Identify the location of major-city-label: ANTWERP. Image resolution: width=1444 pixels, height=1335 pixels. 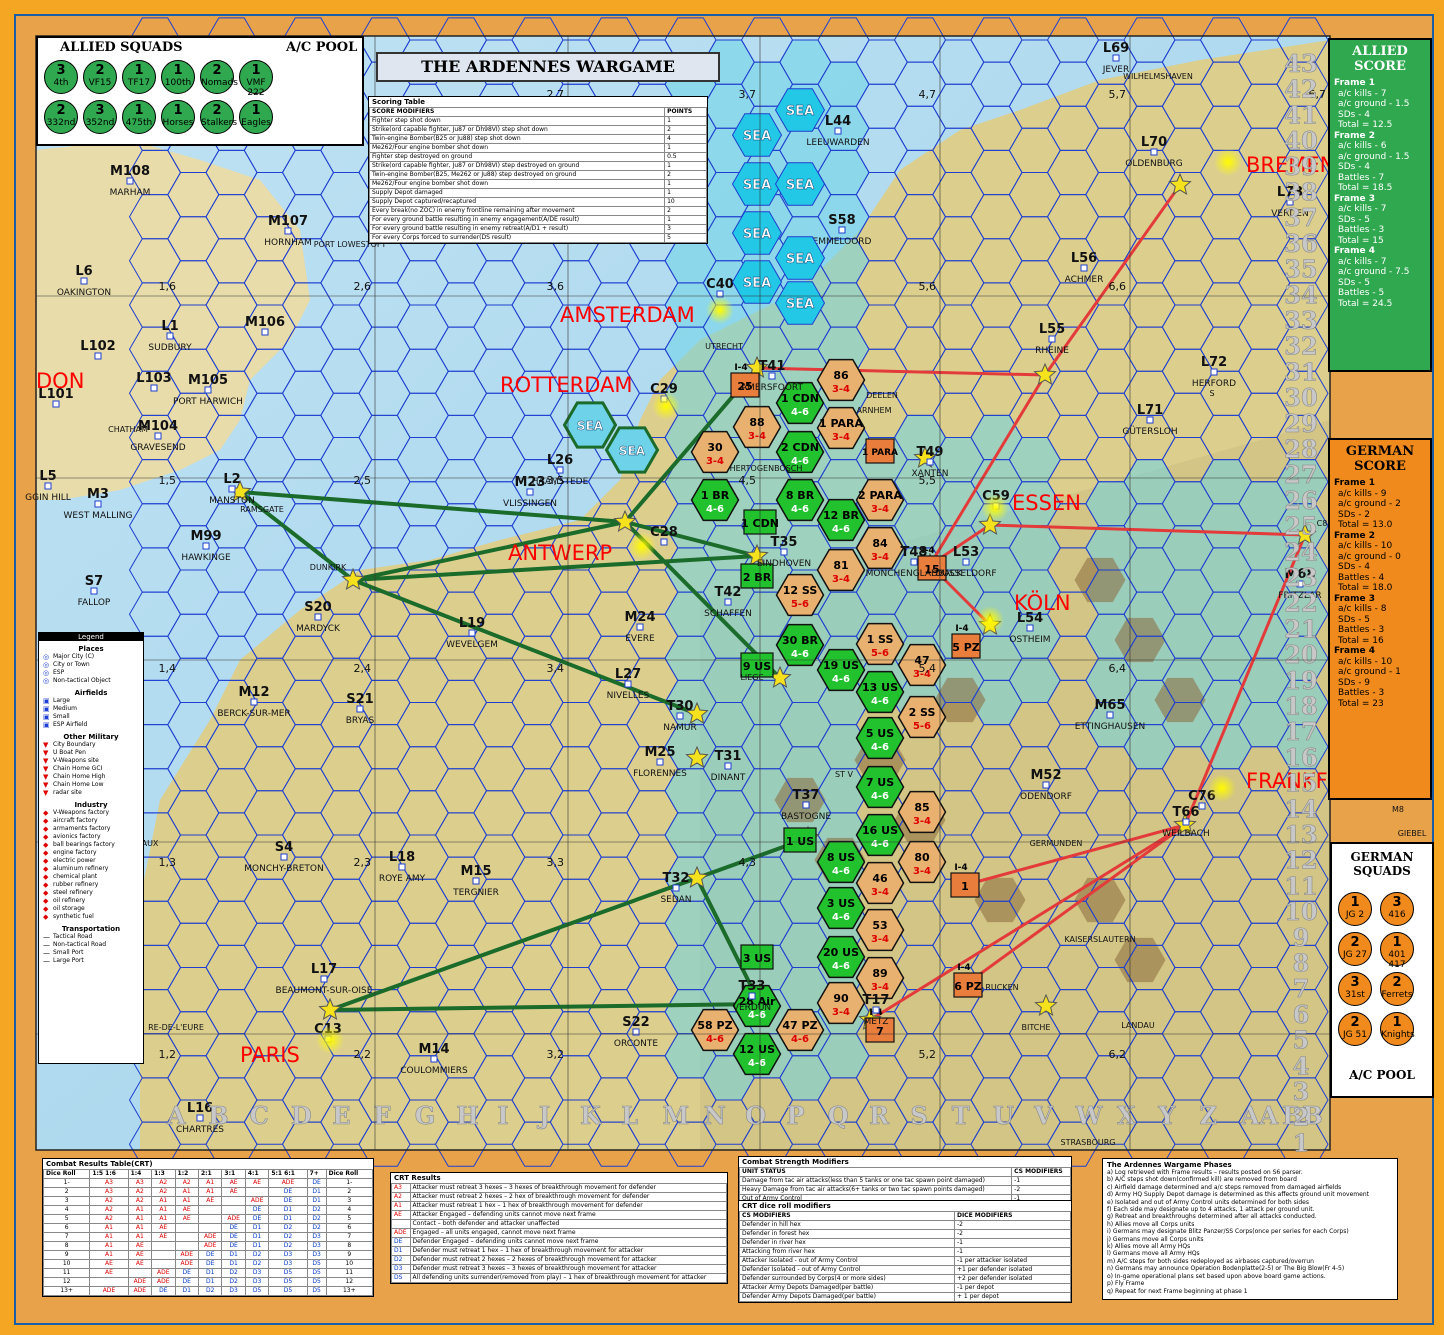
(560, 553).